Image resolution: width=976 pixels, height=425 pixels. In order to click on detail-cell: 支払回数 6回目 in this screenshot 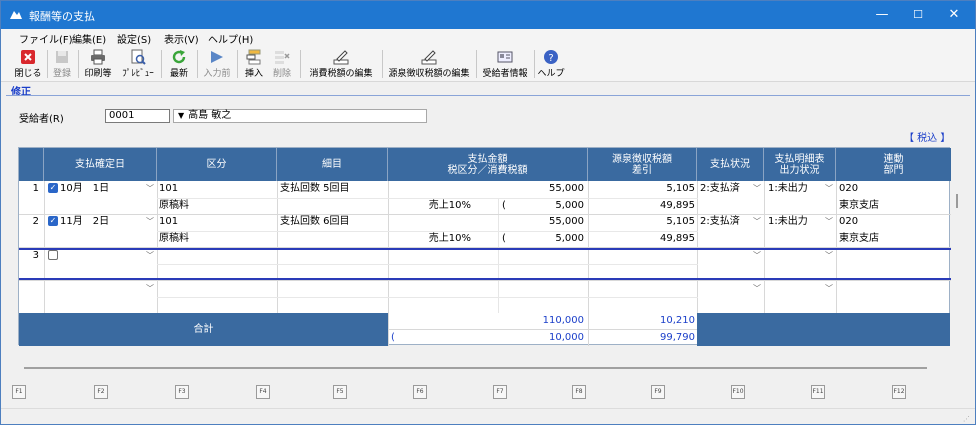, I will do `click(332, 222)`.